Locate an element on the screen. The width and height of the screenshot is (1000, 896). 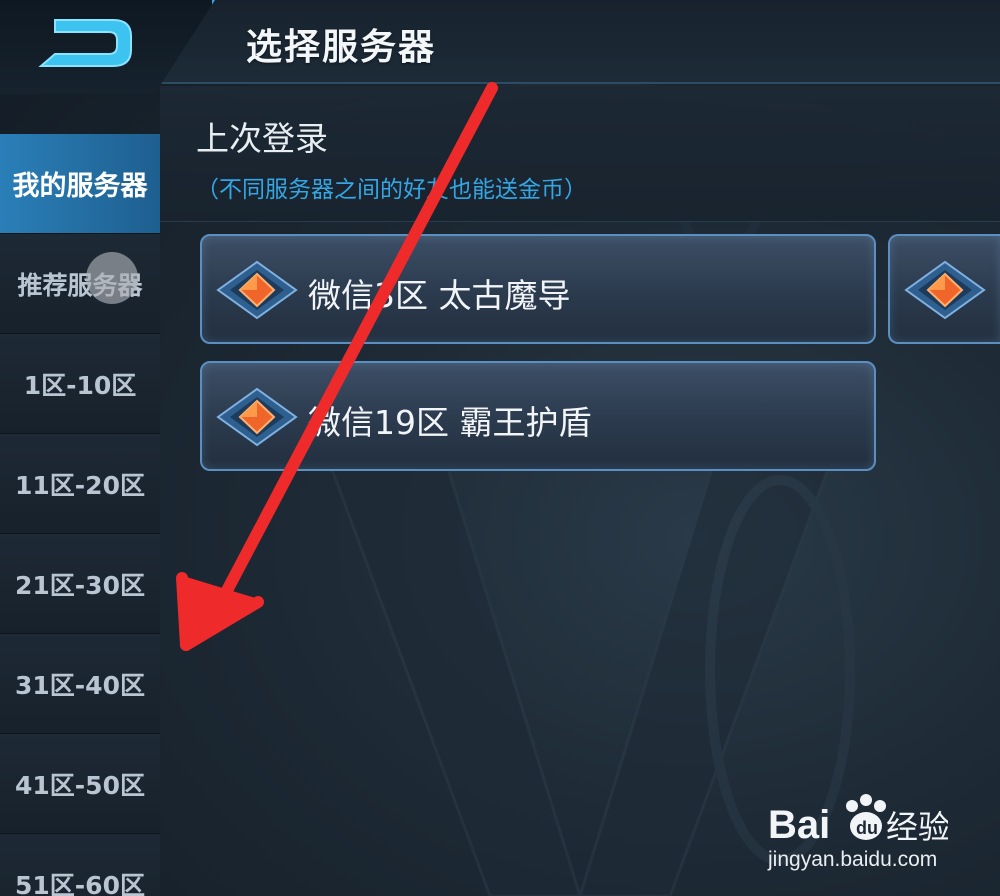
sidebar-item-label: 我的服务器 is located at coordinates (80, 186).